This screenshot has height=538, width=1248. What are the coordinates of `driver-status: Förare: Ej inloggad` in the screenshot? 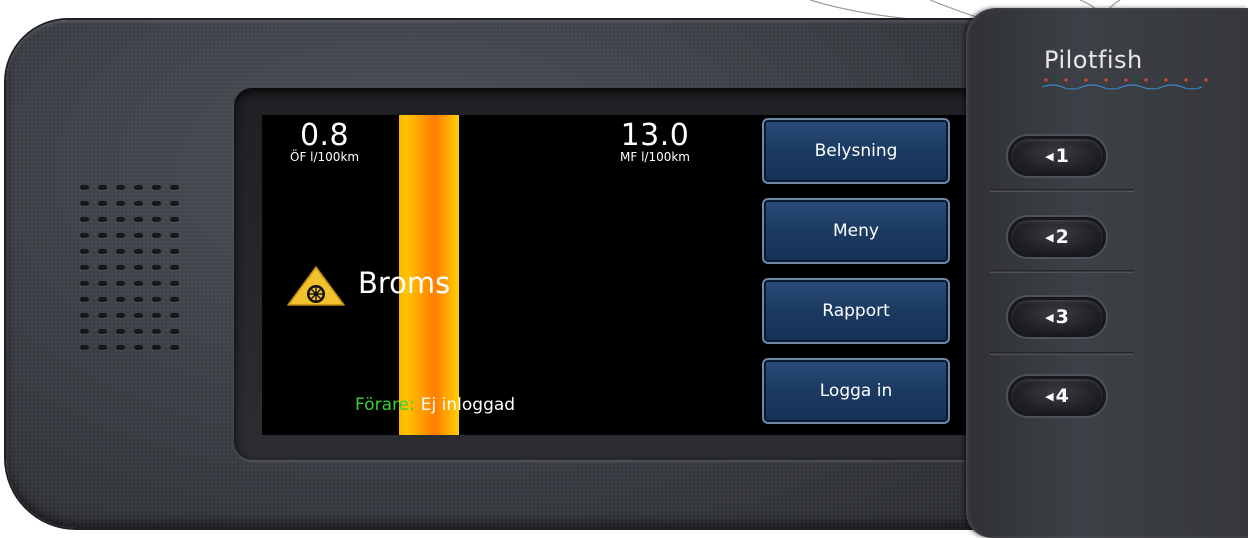 It's located at (435, 405).